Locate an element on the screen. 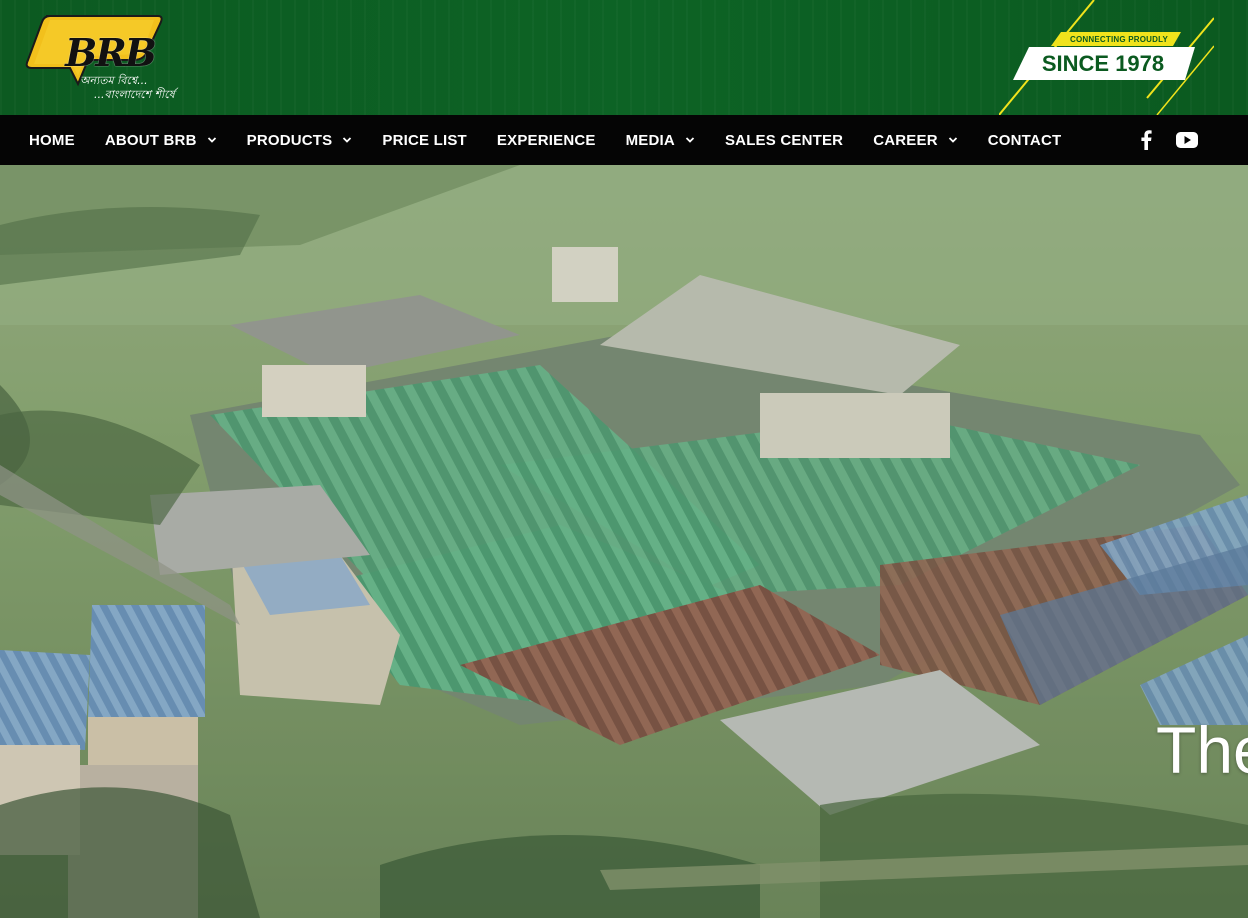 This screenshot has width=1248, height=918. nav-item-experience: EXPERIENCE is located at coordinates (546, 140).